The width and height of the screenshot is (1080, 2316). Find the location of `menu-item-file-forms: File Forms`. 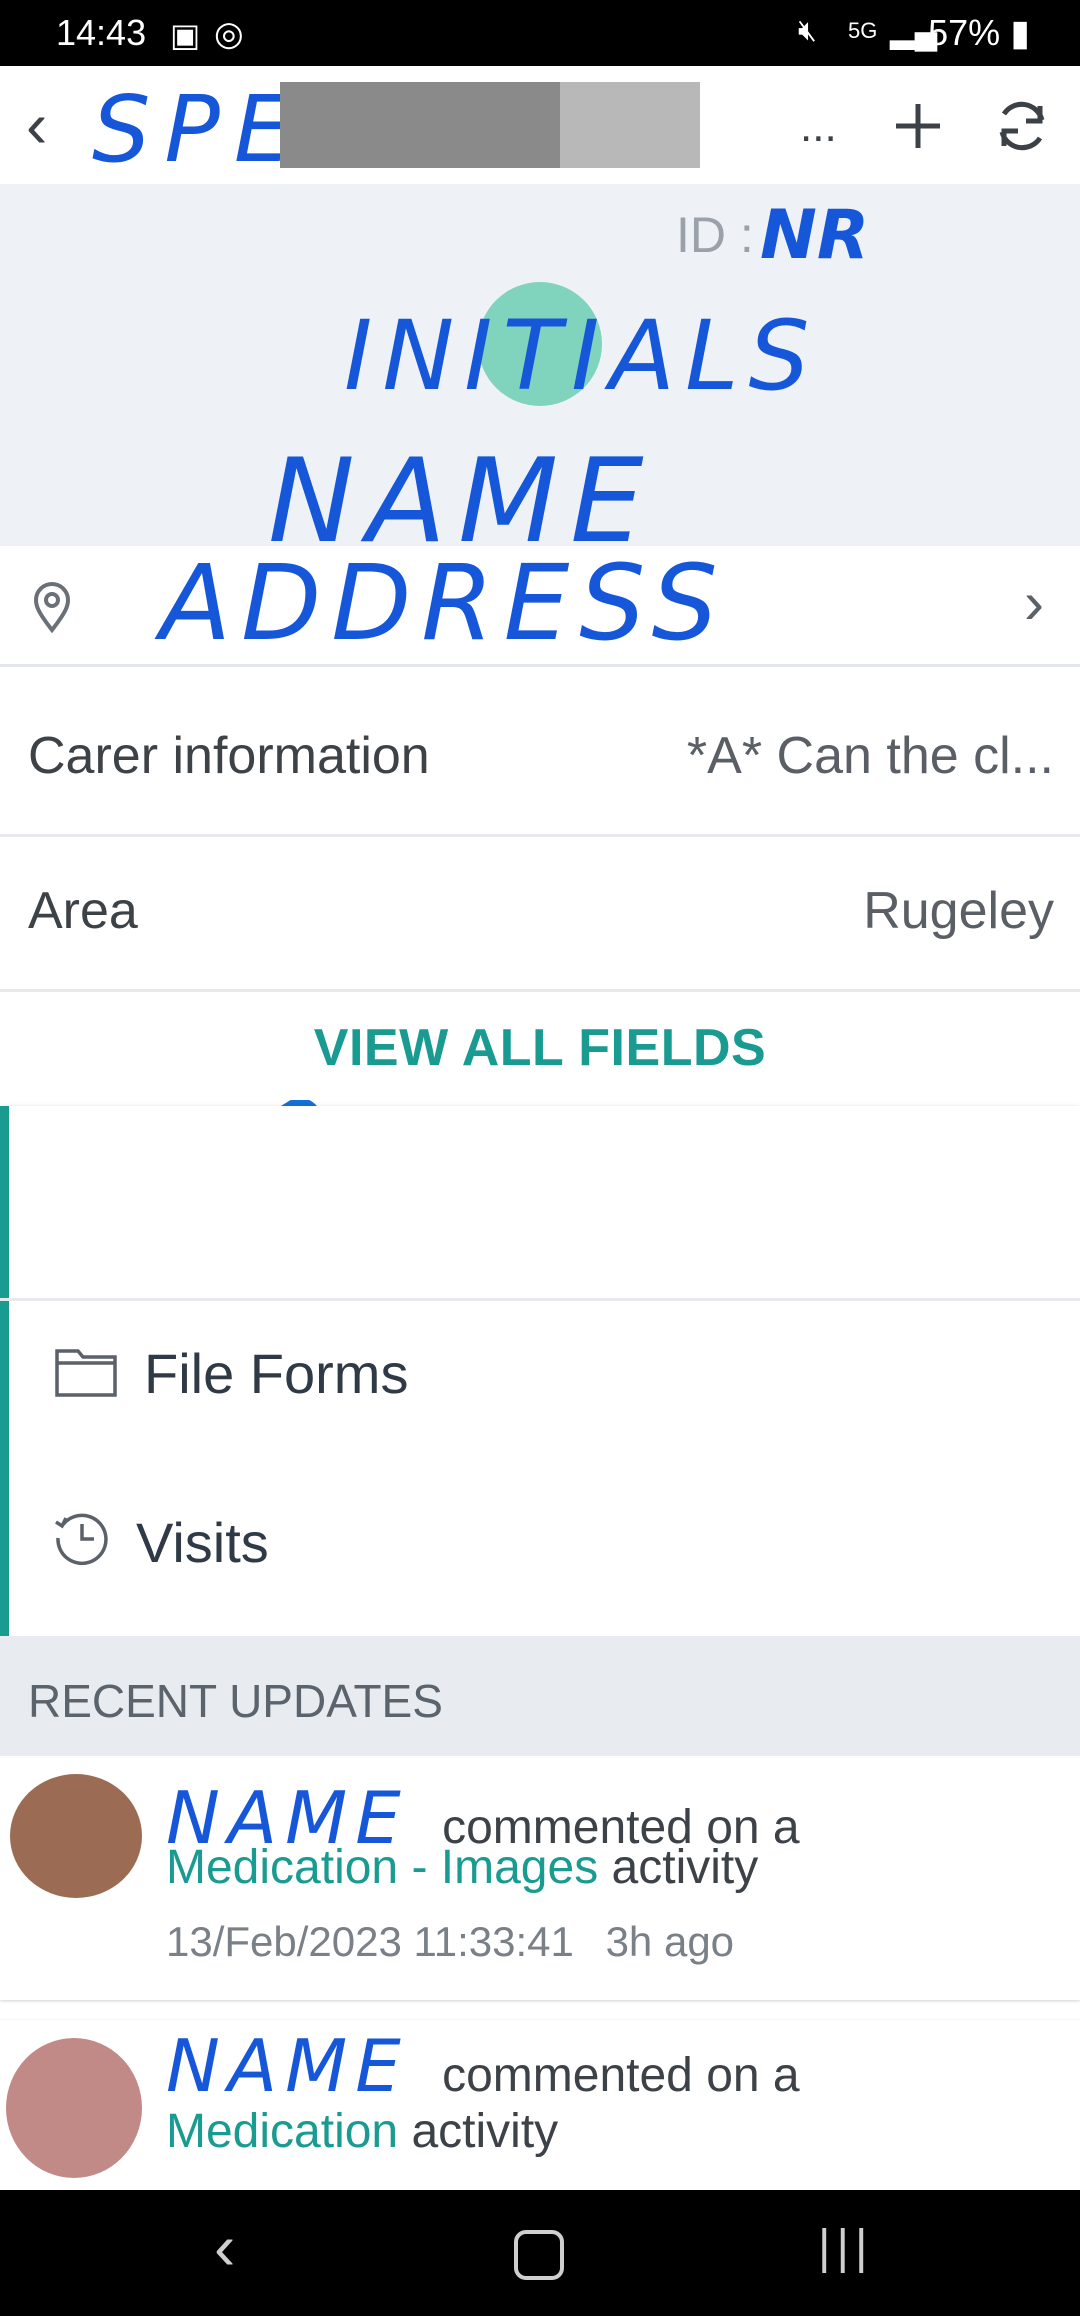

menu-item-file-forms: File Forms is located at coordinates (540, 1369).